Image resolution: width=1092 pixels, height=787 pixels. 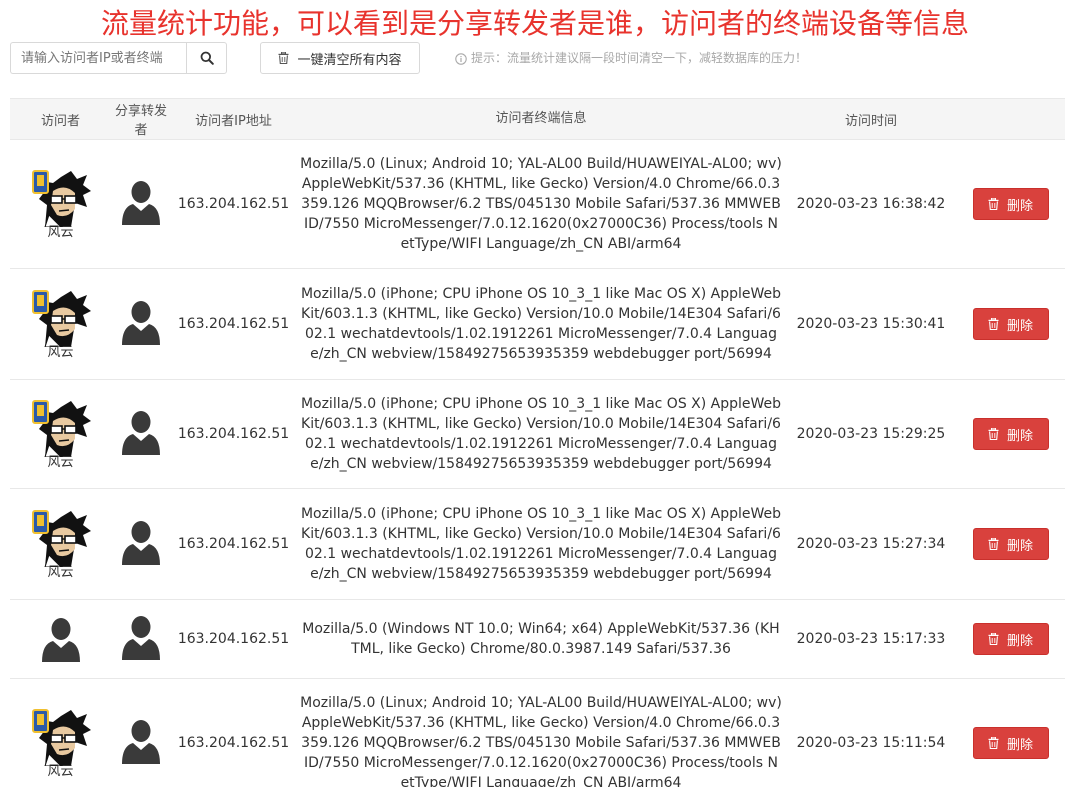 What do you see at coordinates (870, 121) in the screenshot?
I see `header-time: 访问时间` at bounding box center [870, 121].